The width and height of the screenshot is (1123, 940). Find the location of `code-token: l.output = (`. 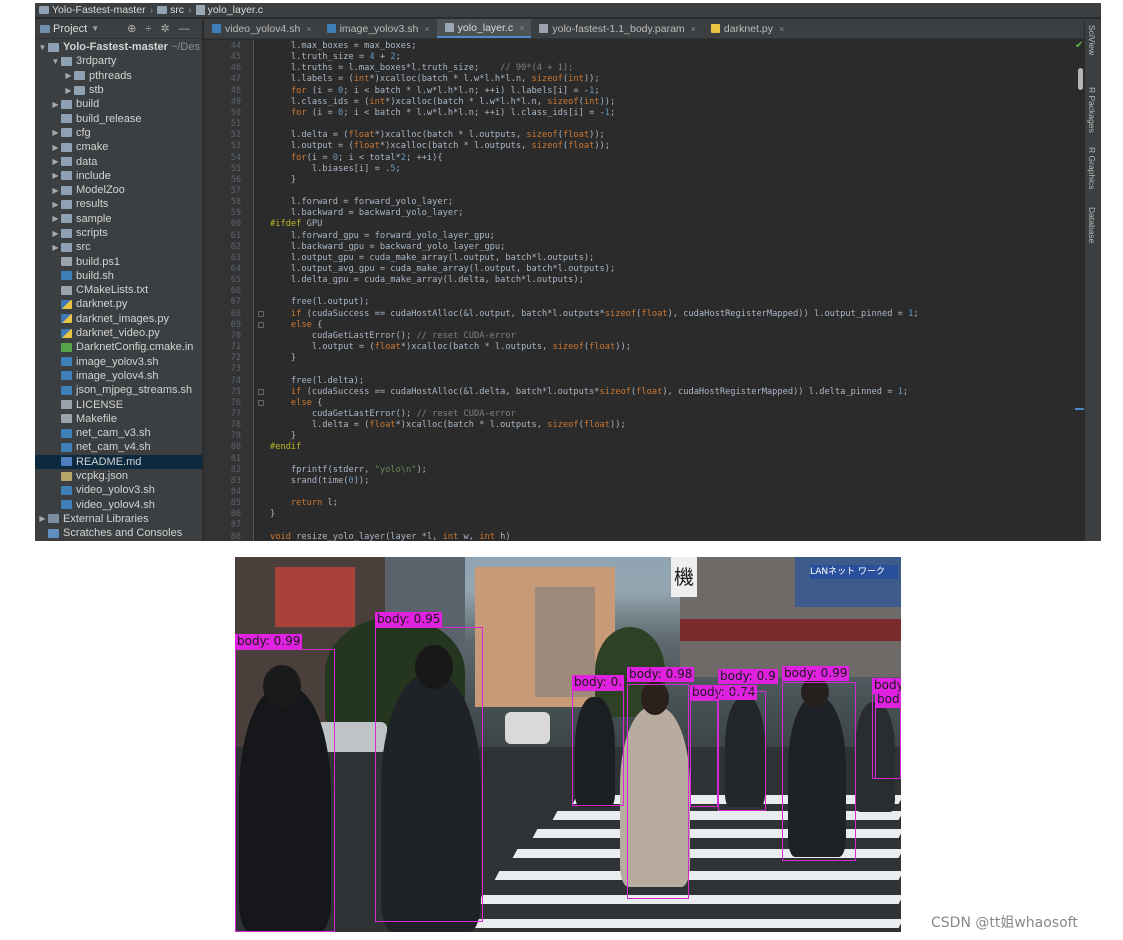

code-token: l.output = ( is located at coordinates (312, 146).